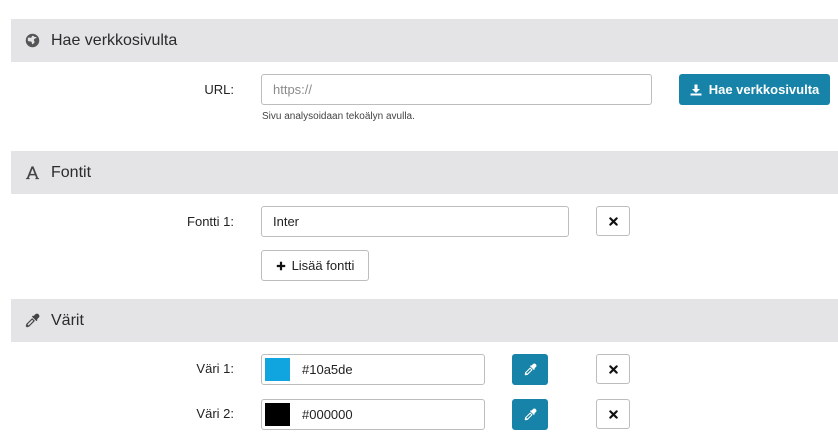 The height and width of the screenshot is (437, 838). I want to click on color-1-swatch, so click(277, 369).